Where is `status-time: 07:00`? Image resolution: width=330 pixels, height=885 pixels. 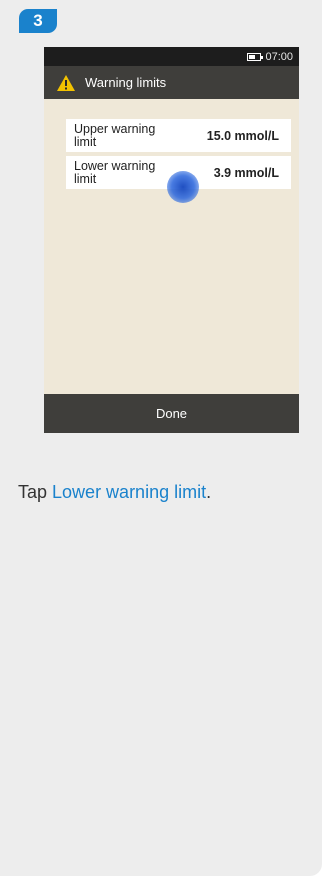 status-time: 07:00 is located at coordinates (279, 56).